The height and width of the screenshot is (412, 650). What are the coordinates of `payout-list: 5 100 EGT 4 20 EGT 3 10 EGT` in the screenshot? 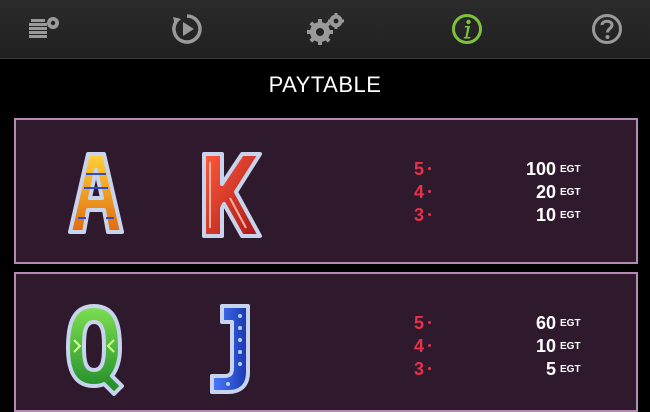 It's located at (508, 192).